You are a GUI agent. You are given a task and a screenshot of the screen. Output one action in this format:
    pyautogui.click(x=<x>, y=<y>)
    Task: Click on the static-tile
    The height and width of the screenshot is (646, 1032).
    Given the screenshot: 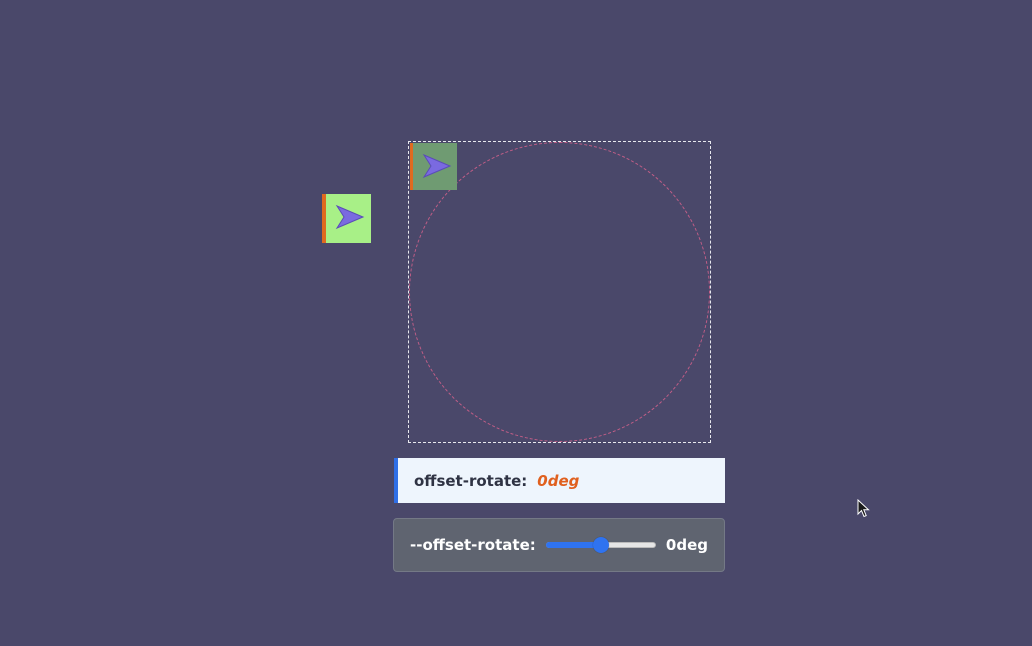 What is the action you would take?
    pyautogui.click(x=346, y=218)
    